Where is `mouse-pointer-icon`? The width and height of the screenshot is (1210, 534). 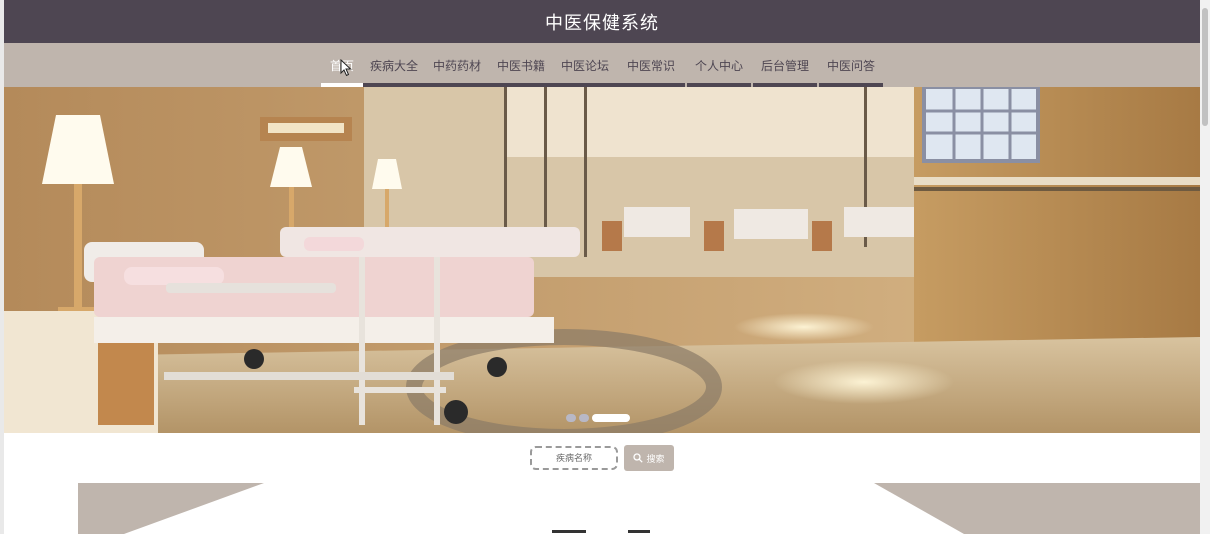
mouse-pointer-icon is located at coordinates (346, 68).